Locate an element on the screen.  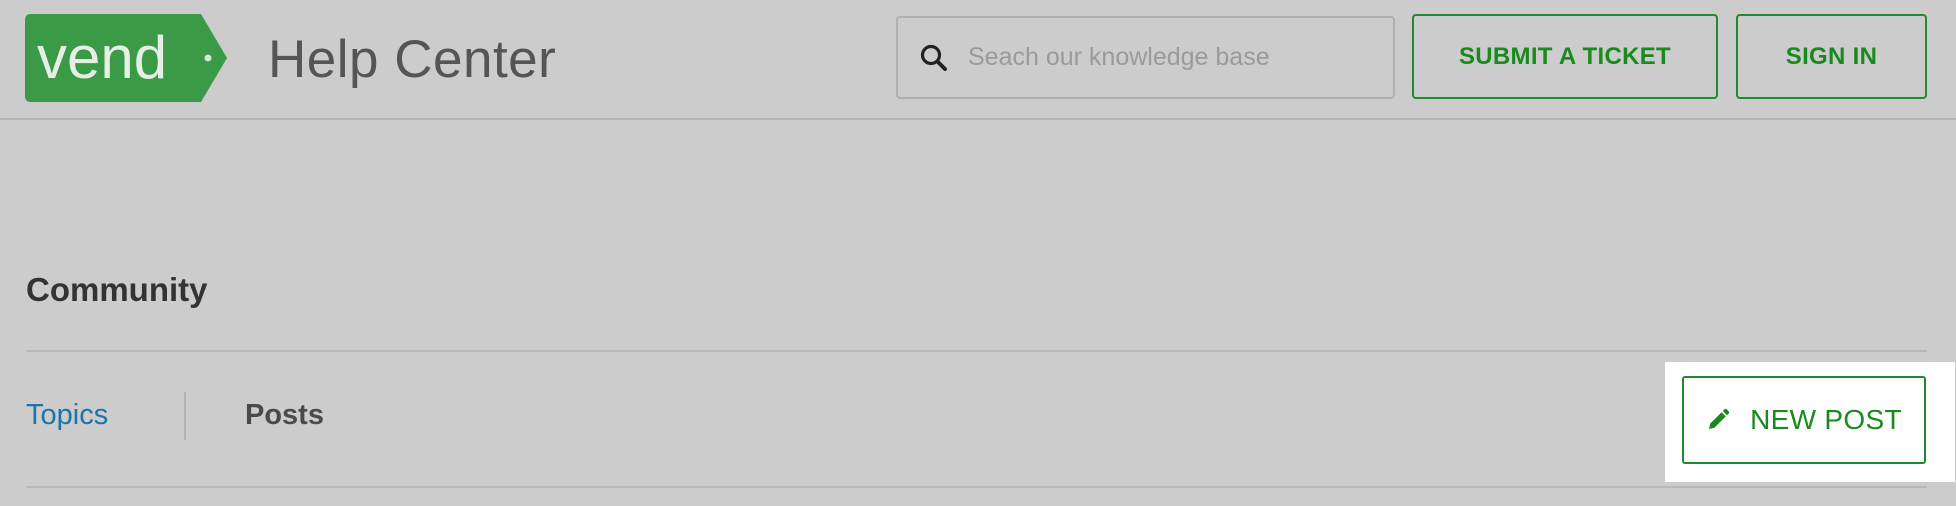
help-center-title: Help Center is located at coordinates (412, 59).